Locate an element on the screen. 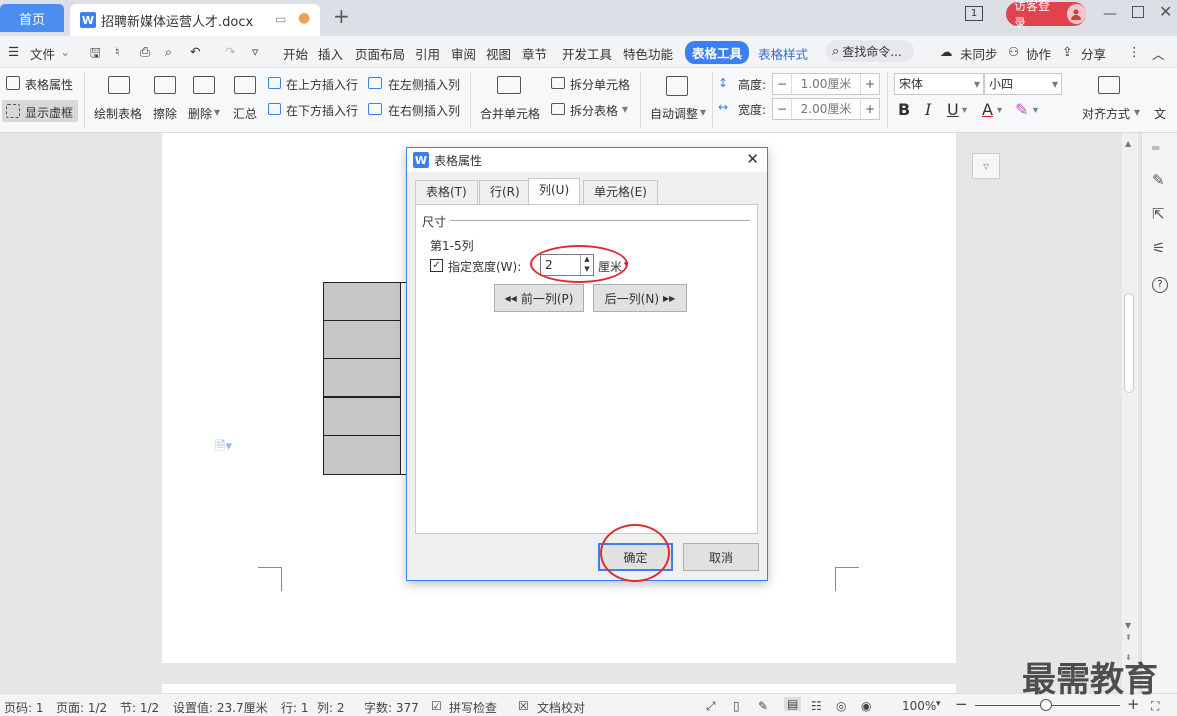 This screenshot has width=1177, height=716. redo-icon: ↷ is located at coordinates (230, 51).